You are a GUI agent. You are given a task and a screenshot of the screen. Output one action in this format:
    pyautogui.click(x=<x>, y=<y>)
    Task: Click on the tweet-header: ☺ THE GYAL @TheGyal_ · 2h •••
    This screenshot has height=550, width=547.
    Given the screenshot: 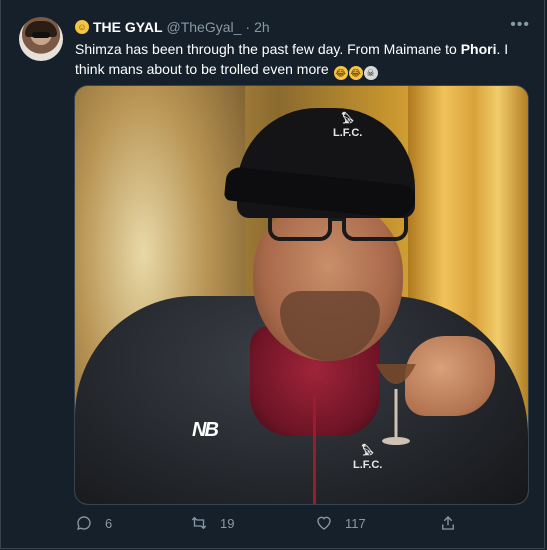 What is the action you would take?
    pyautogui.click(x=302, y=27)
    